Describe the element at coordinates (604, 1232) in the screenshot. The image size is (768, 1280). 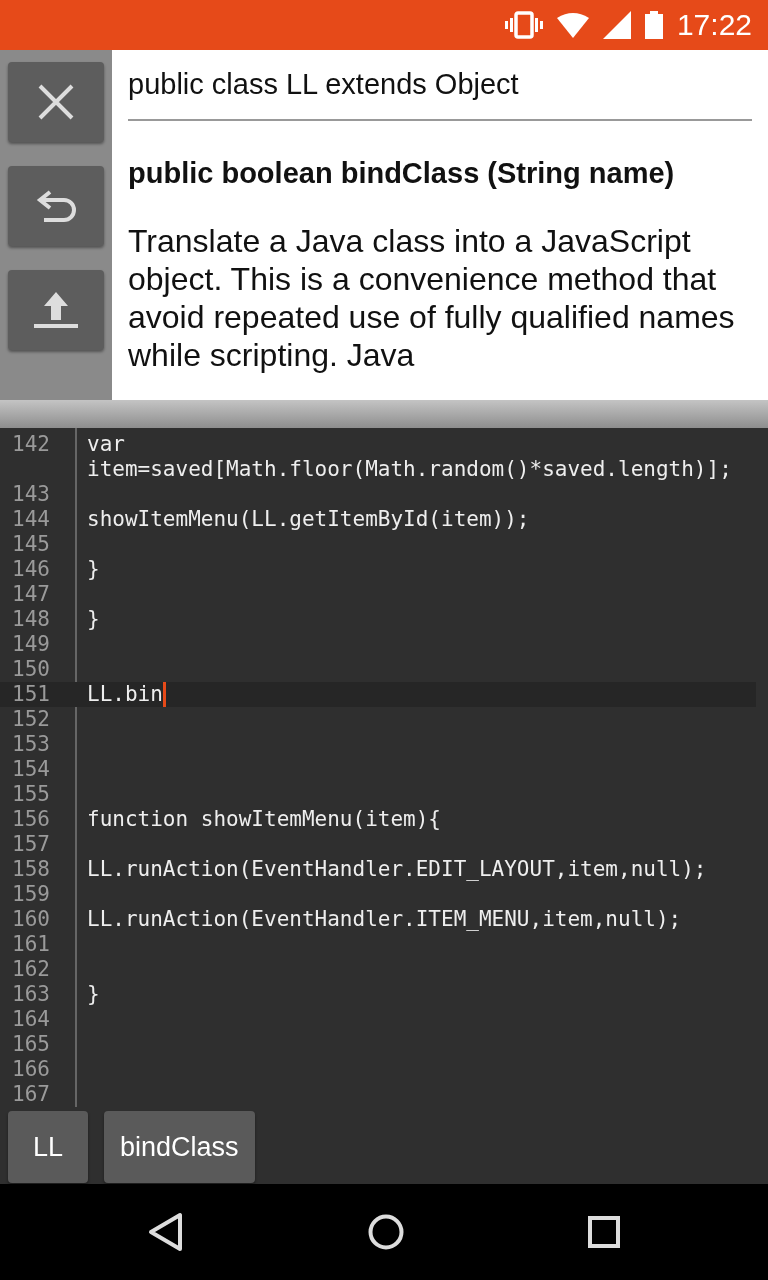
I see `recents-icon` at that location.